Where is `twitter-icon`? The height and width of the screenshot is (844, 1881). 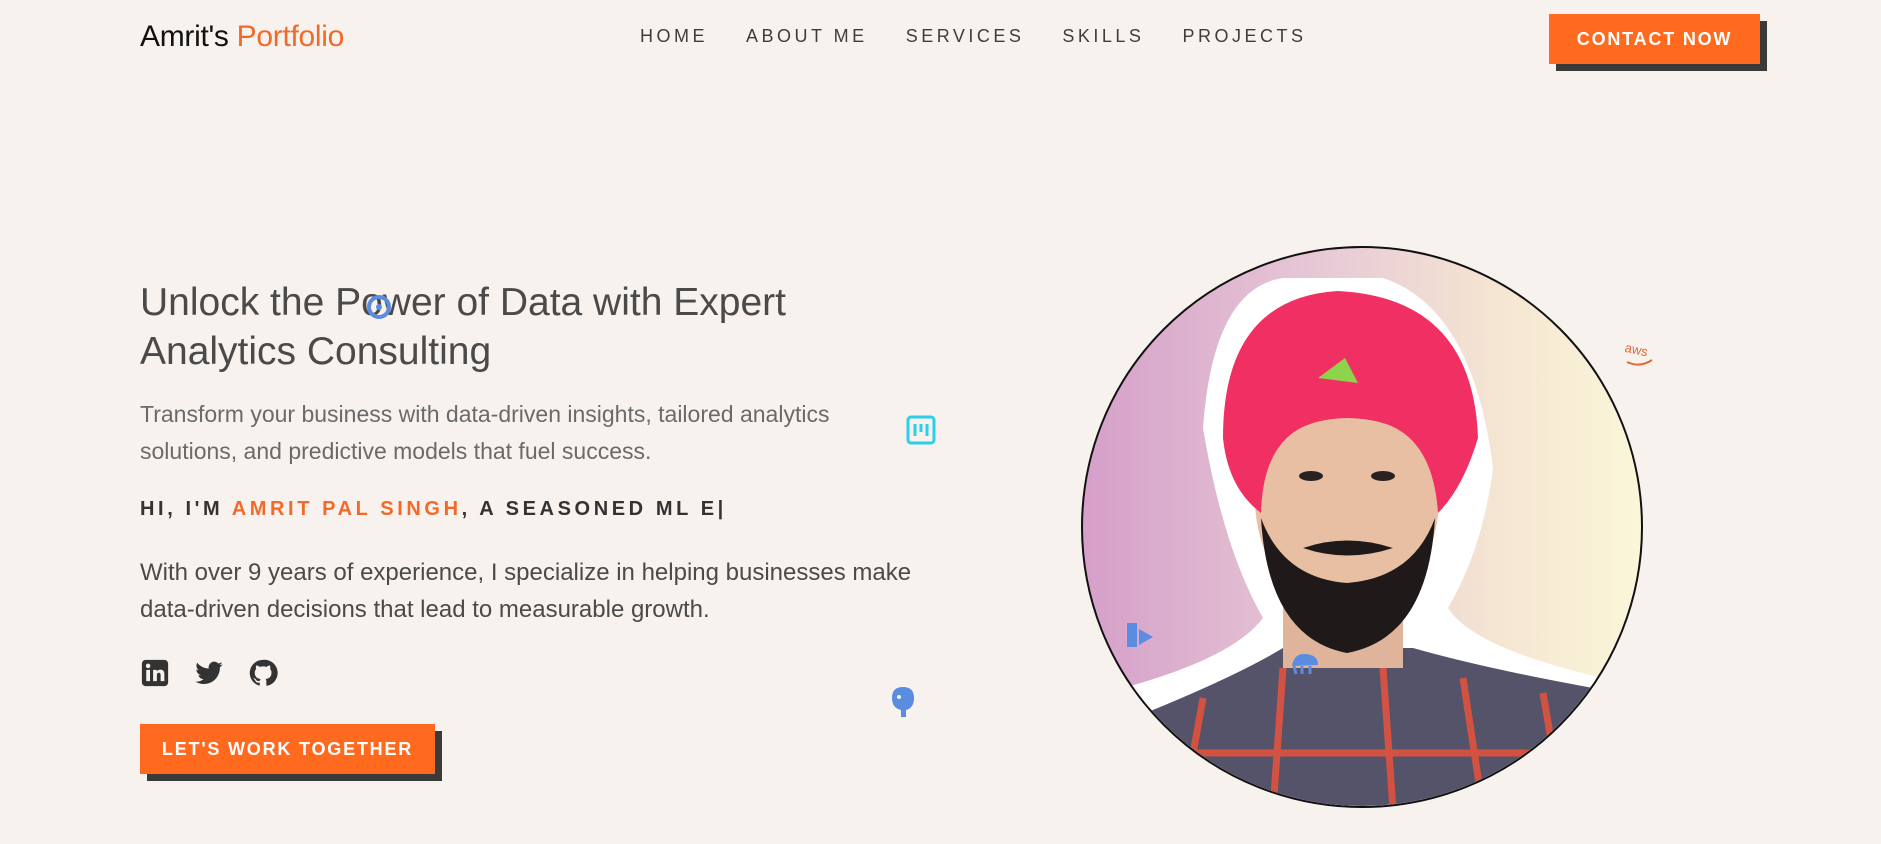 twitter-icon is located at coordinates (209, 673).